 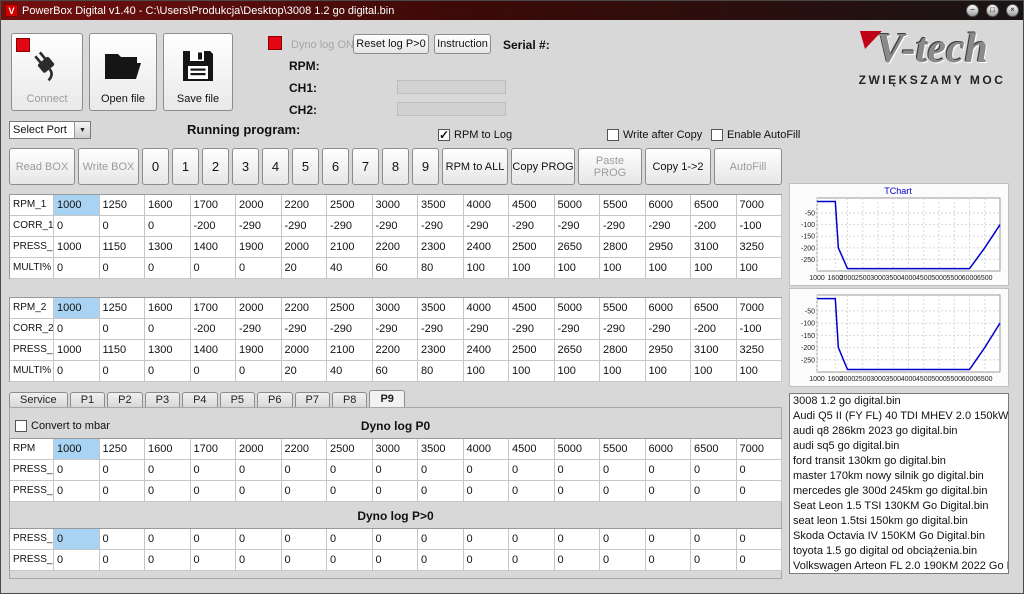 What do you see at coordinates (577, 449) in the screenshot?
I see `dyno_p0-cell: 5000` at bounding box center [577, 449].